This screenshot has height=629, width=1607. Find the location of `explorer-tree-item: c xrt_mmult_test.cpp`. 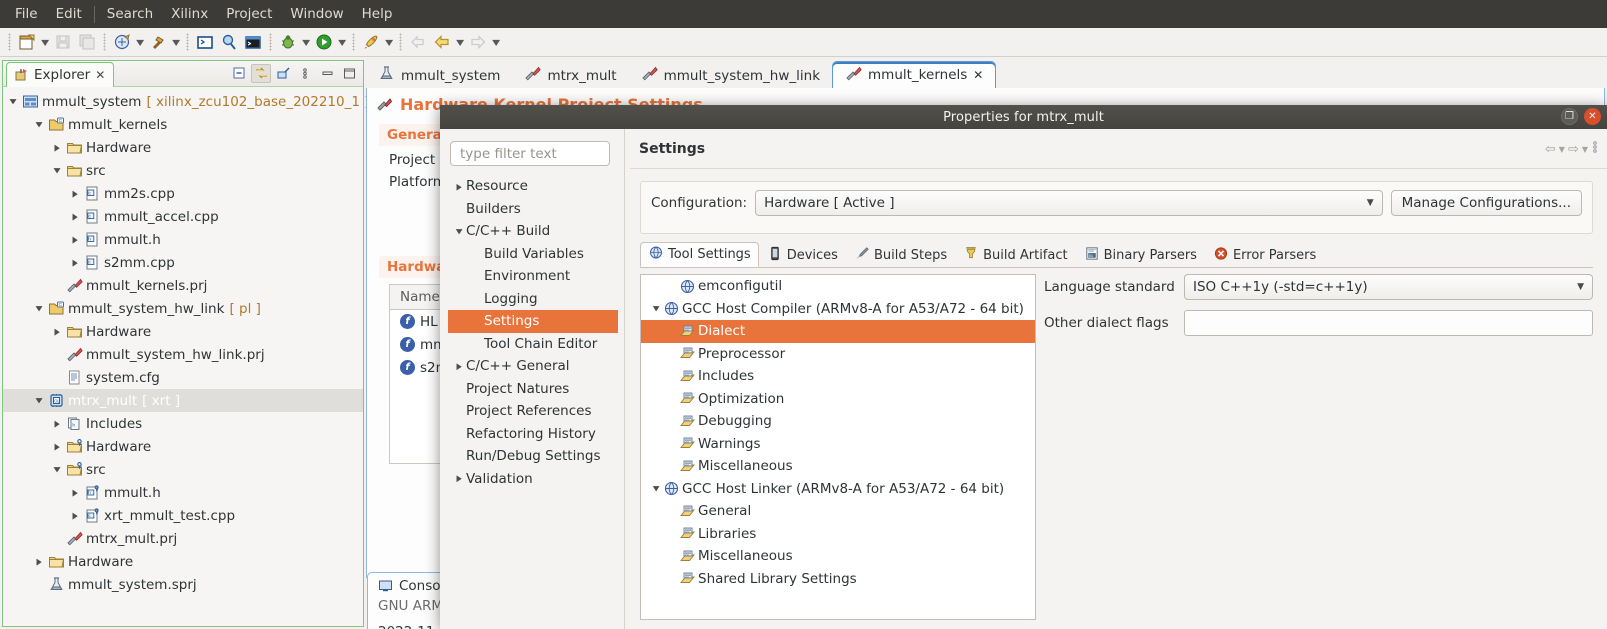

explorer-tree-item: c xrt_mmult_test.cpp is located at coordinates (183, 515).